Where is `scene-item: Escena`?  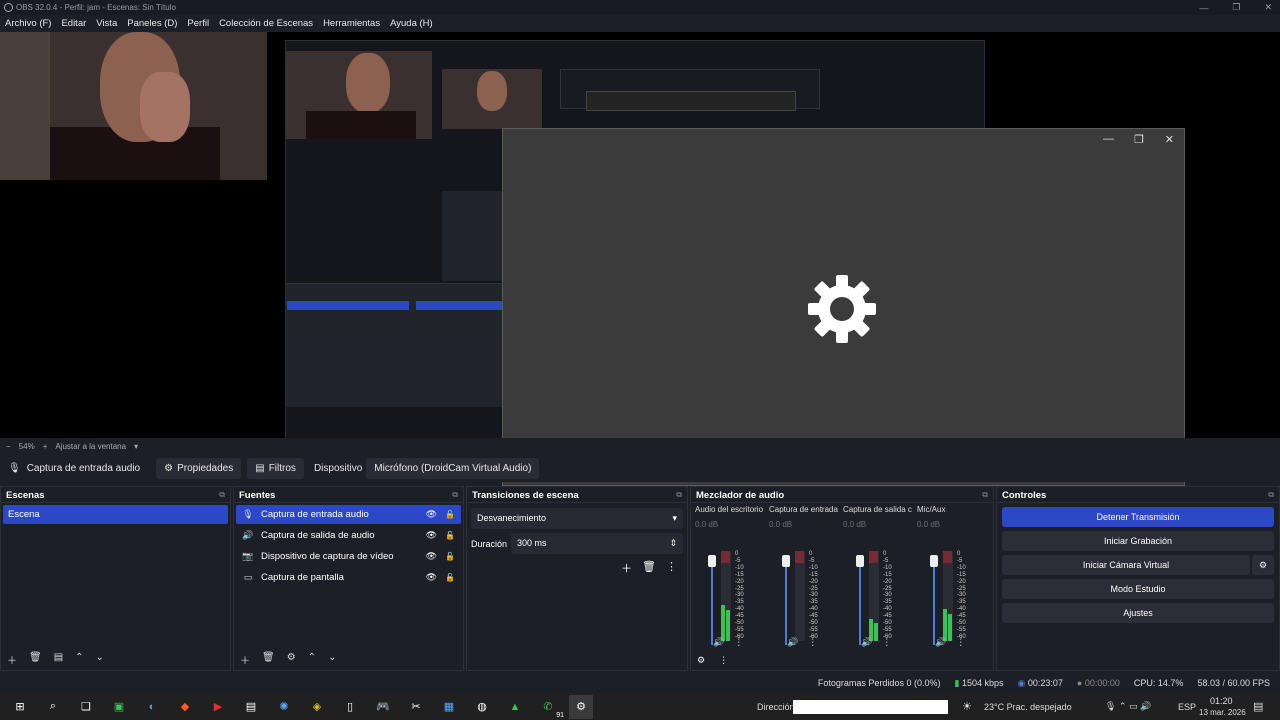
scene-item: Escena is located at coordinates (115, 514).